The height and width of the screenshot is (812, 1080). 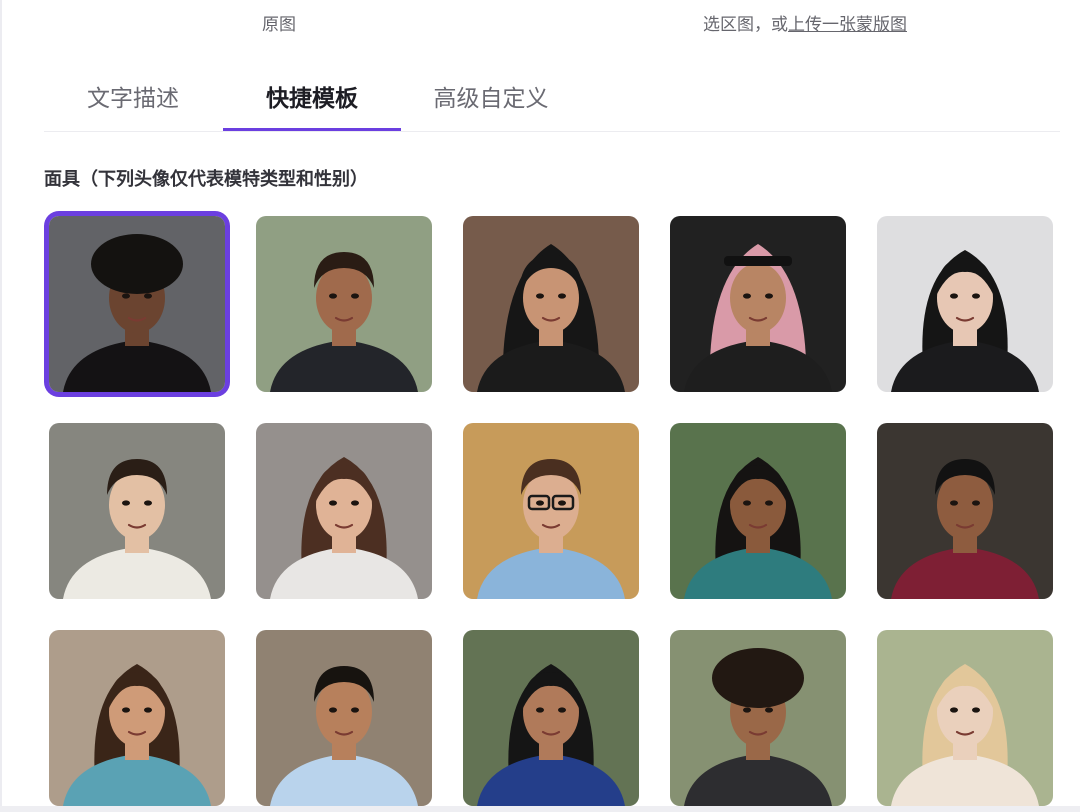 I want to click on active-tab-indicator, so click(x=312, y=129).